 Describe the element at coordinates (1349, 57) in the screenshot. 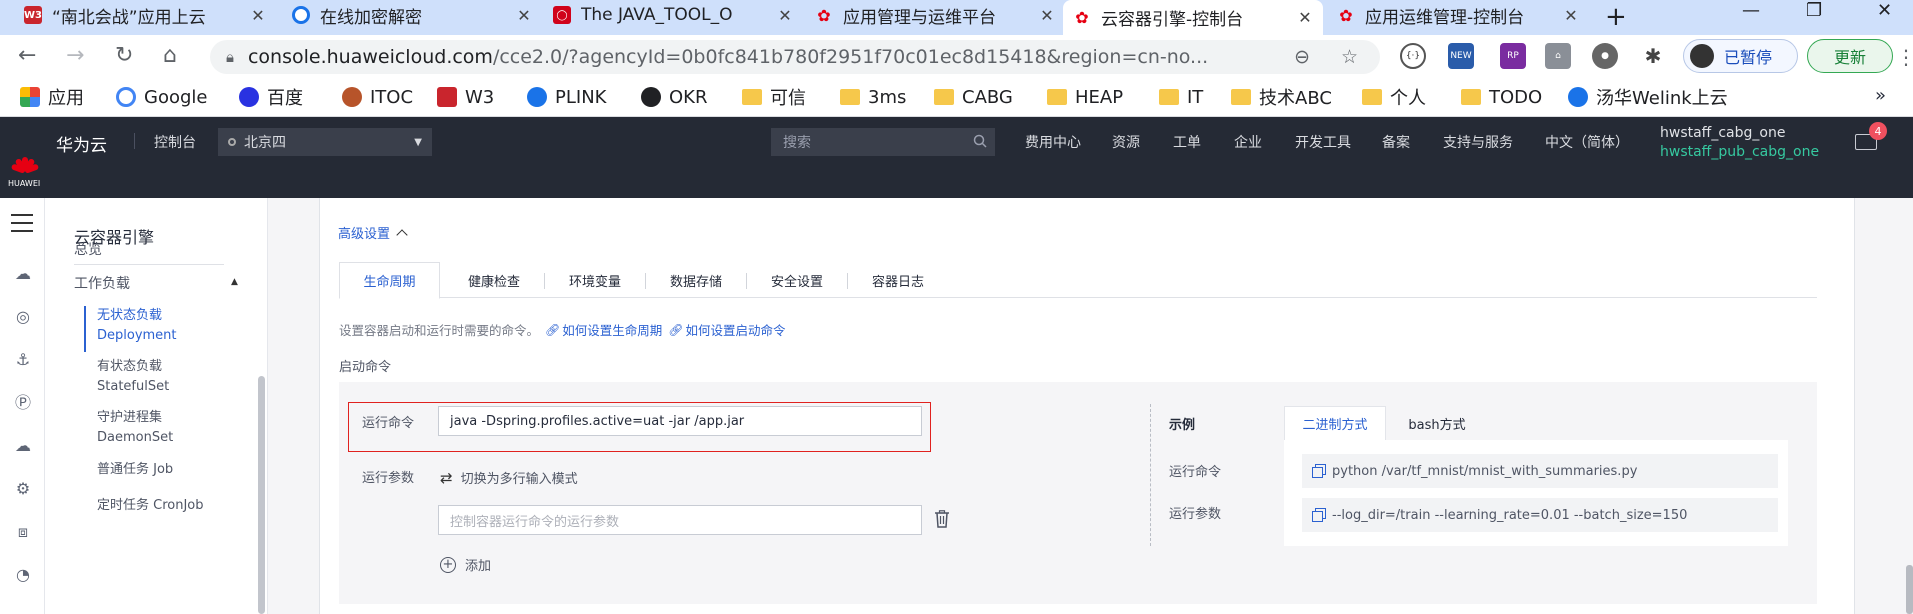

I see `bookmark-star-icon: ☆` at that location.